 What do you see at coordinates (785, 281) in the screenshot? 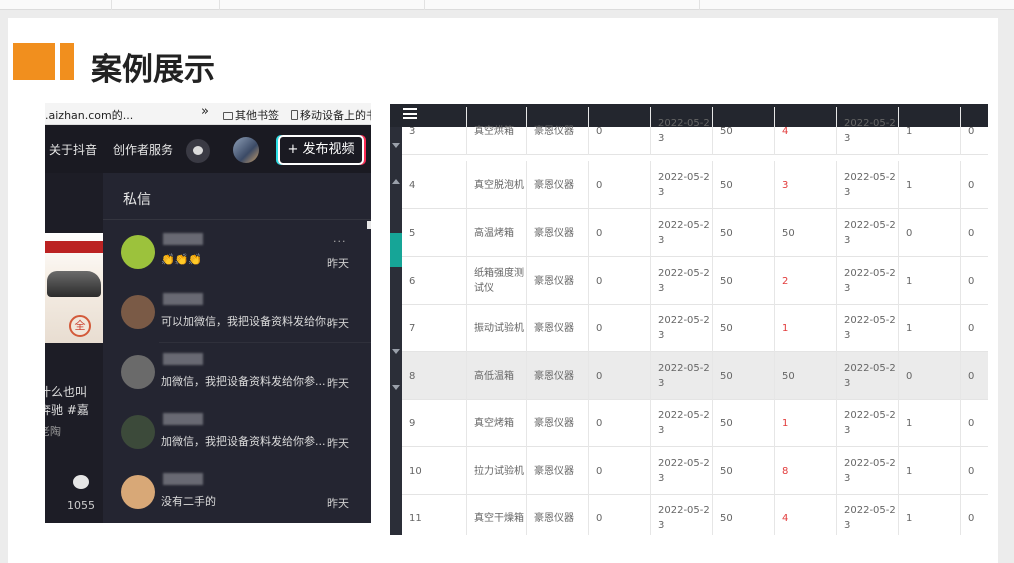
I see `cell-text: 2` at bounding box center [785, 281].